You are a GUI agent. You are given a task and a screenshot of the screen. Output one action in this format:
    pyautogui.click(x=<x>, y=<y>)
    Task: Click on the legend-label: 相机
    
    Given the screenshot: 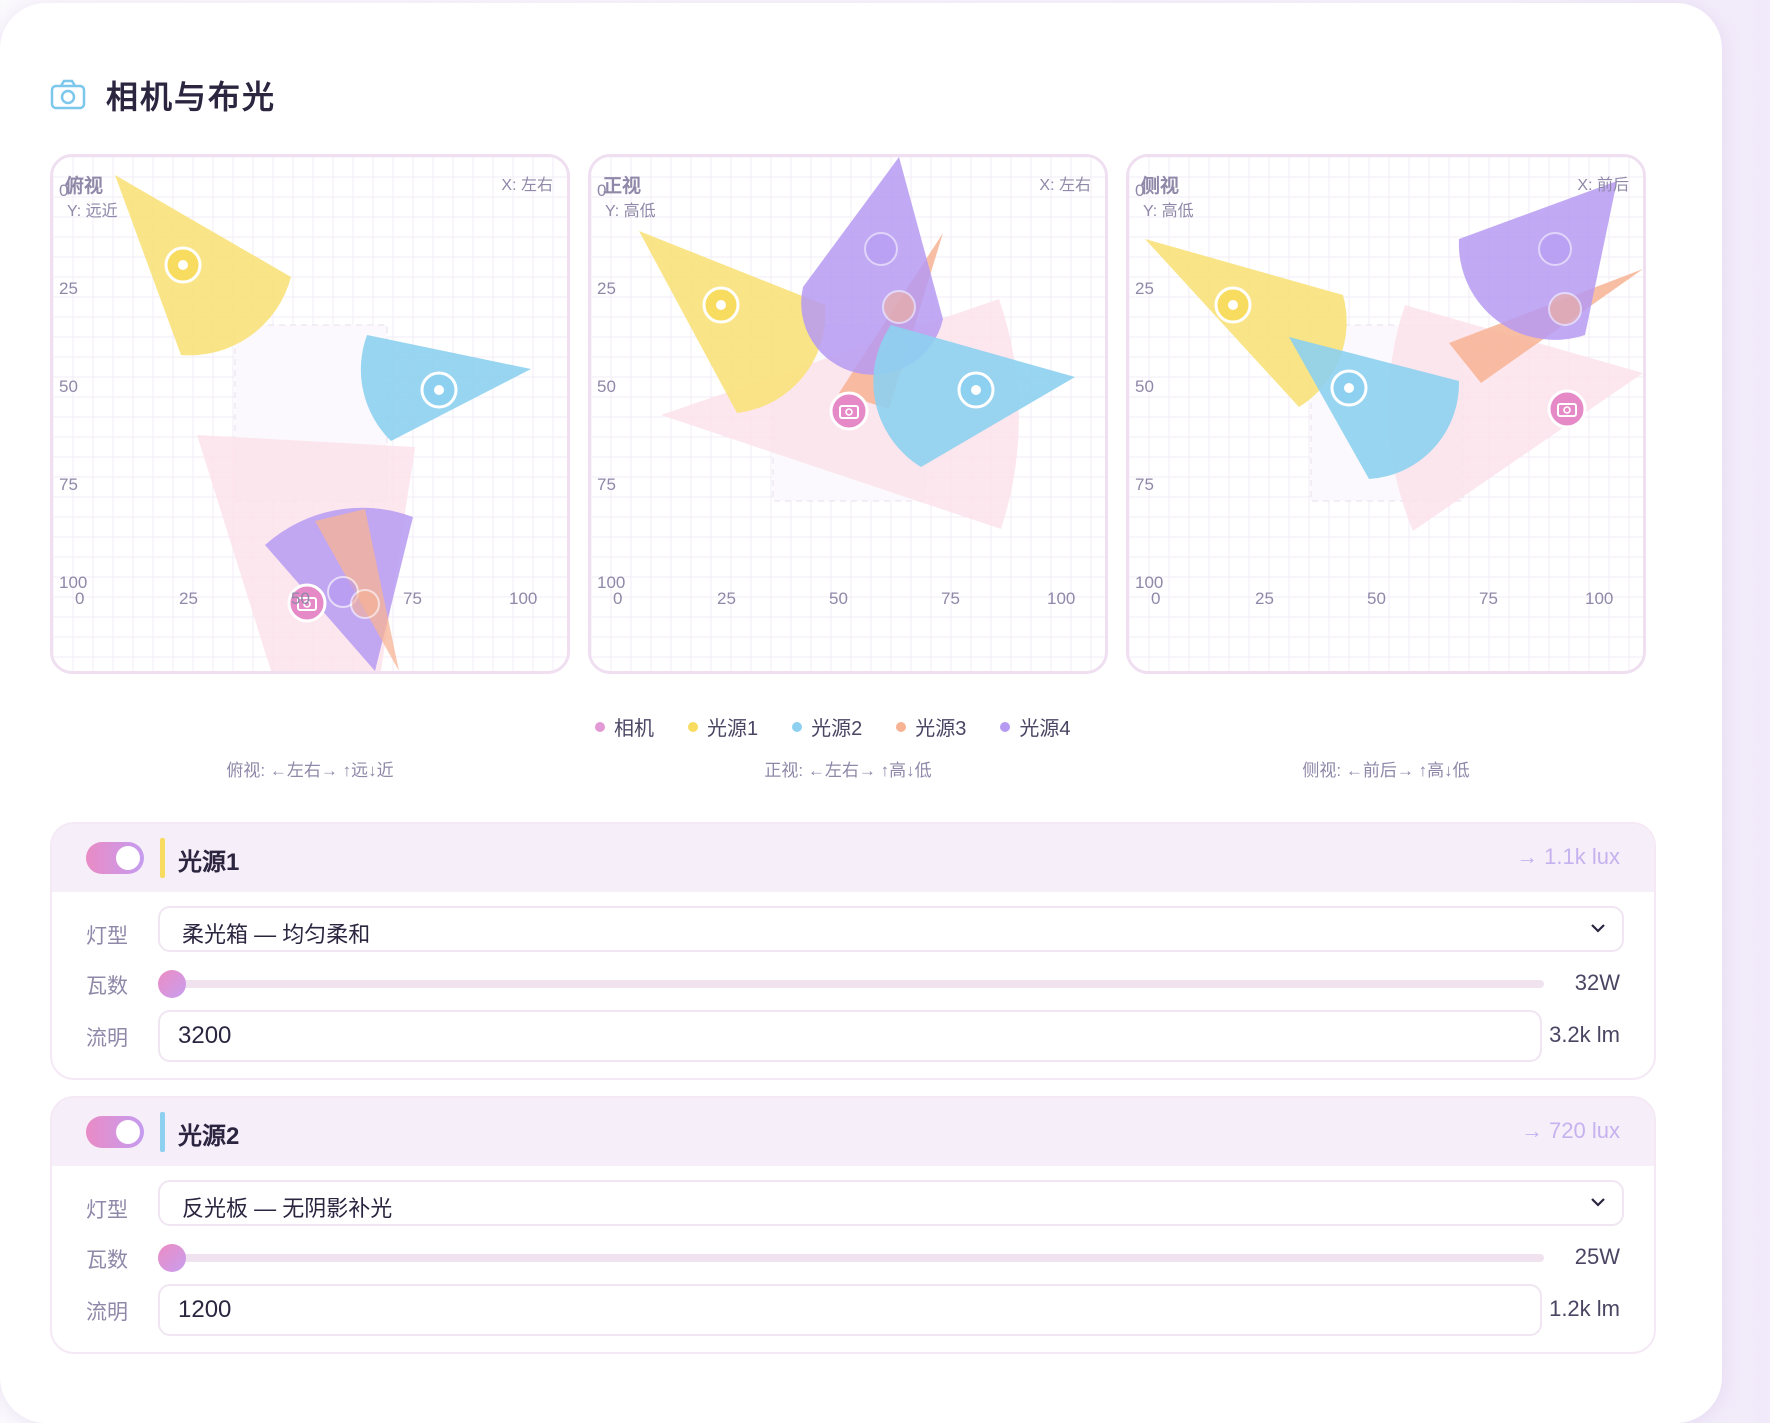 What is the action you would take?
    pyautogui.click(x=634, y=729)
    